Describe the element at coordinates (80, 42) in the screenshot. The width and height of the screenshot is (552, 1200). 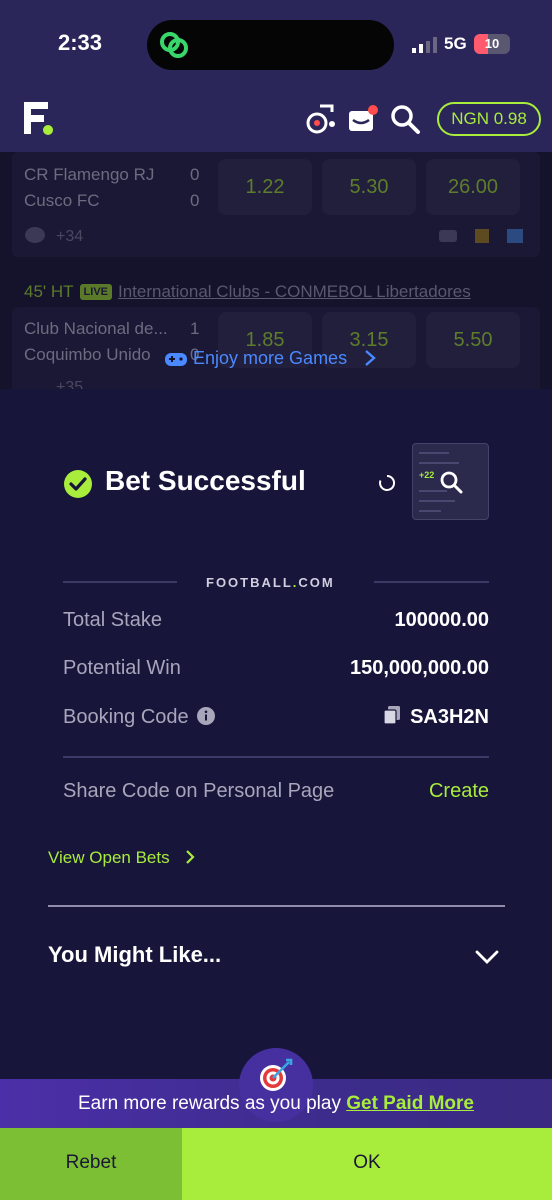
I see `clock: 2:33` at that location.